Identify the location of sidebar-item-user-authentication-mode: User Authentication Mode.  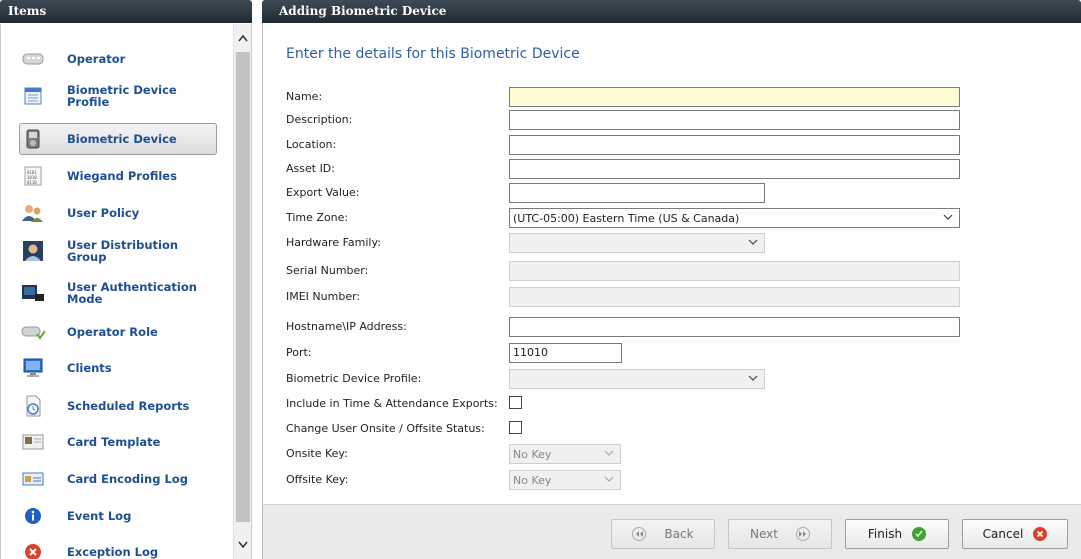
(118, 293).